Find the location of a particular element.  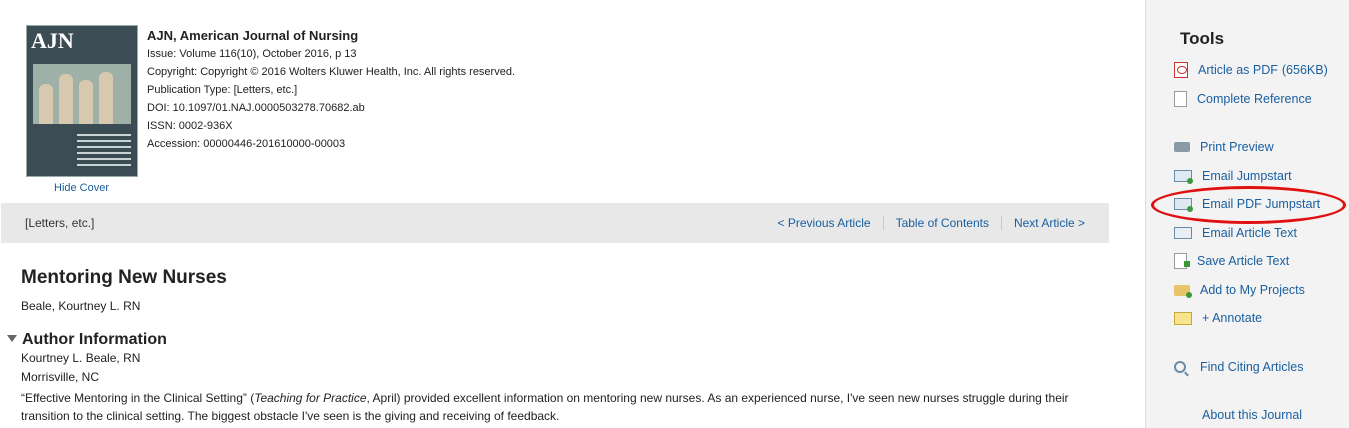

red-highlight-ellipse is located at coordinates (1248, 205).